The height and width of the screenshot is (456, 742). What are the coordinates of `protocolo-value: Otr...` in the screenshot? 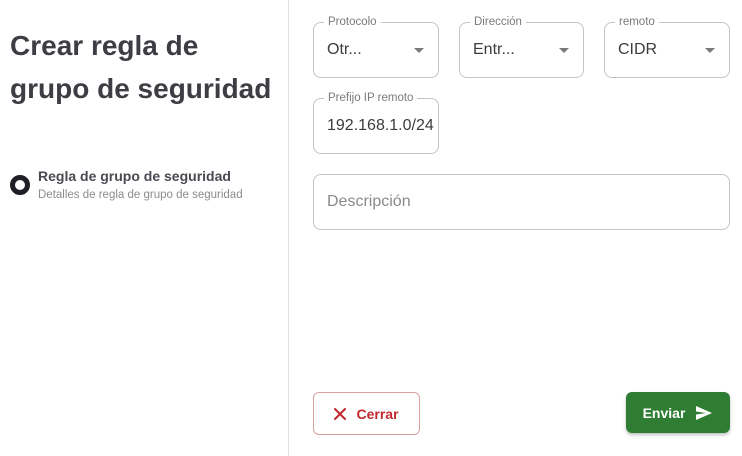 It's located at (344, 49).